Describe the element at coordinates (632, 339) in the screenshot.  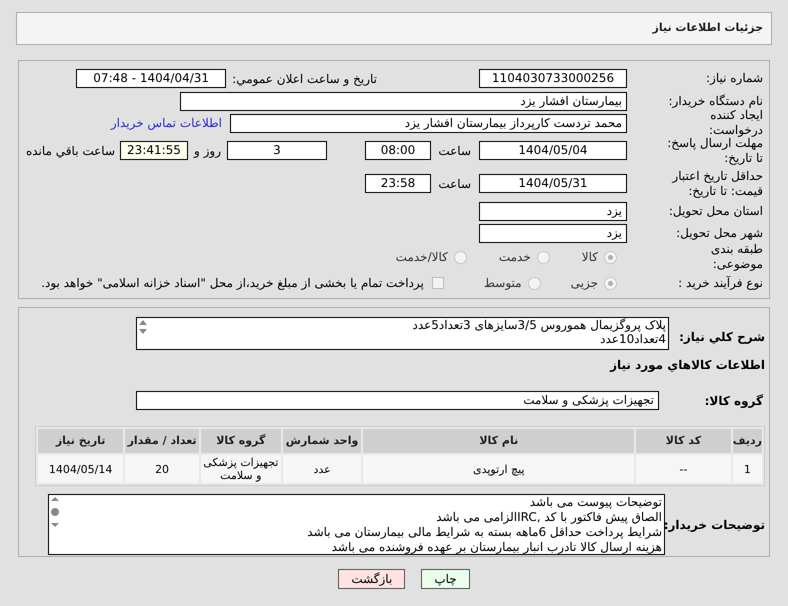
I see `description-line: 4تعداد10عدد` at that location.